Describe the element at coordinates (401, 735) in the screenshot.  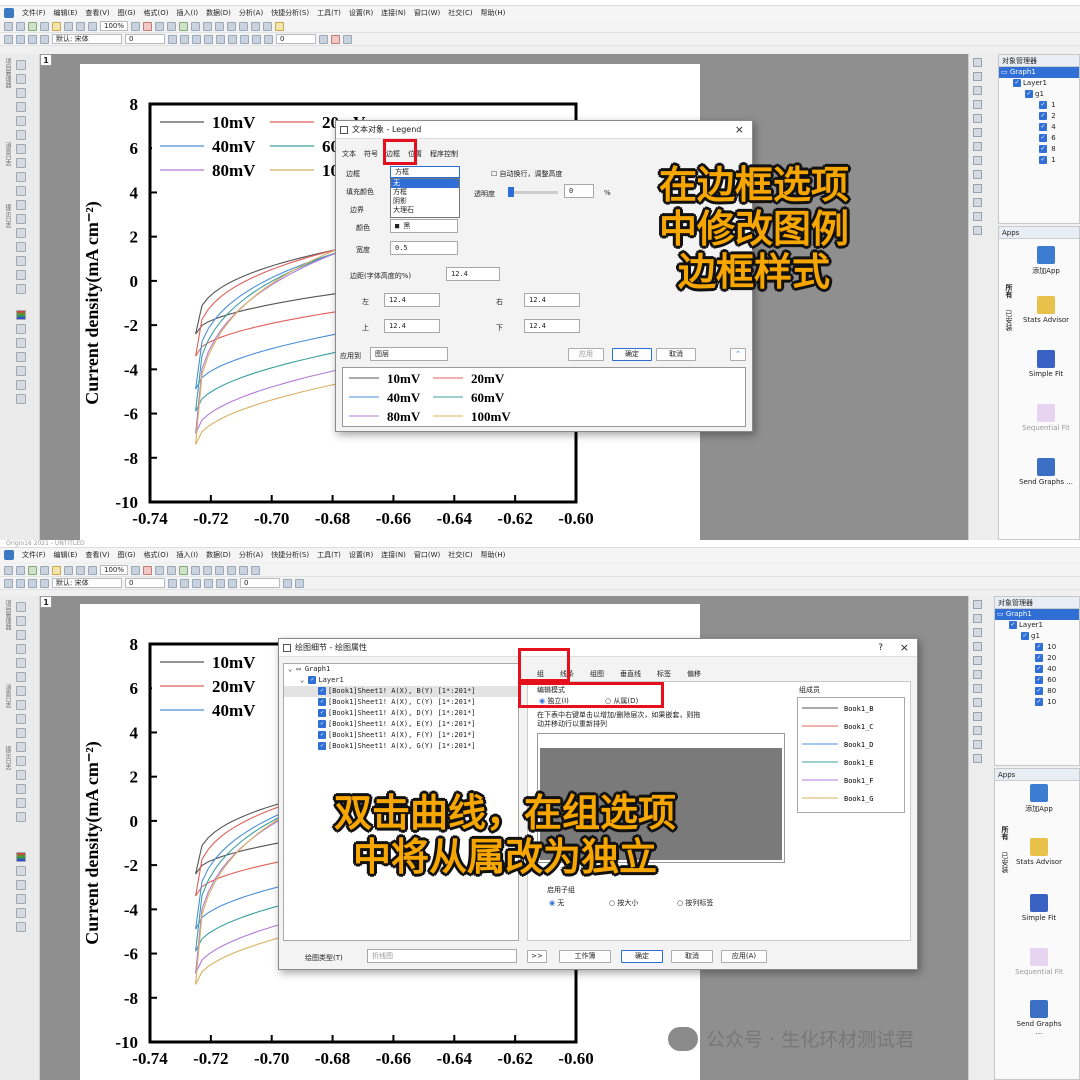
I see `tree-plot: ✓ [Book1]Sheet1! A(X), F(Y) [1*:201*]` at that location.